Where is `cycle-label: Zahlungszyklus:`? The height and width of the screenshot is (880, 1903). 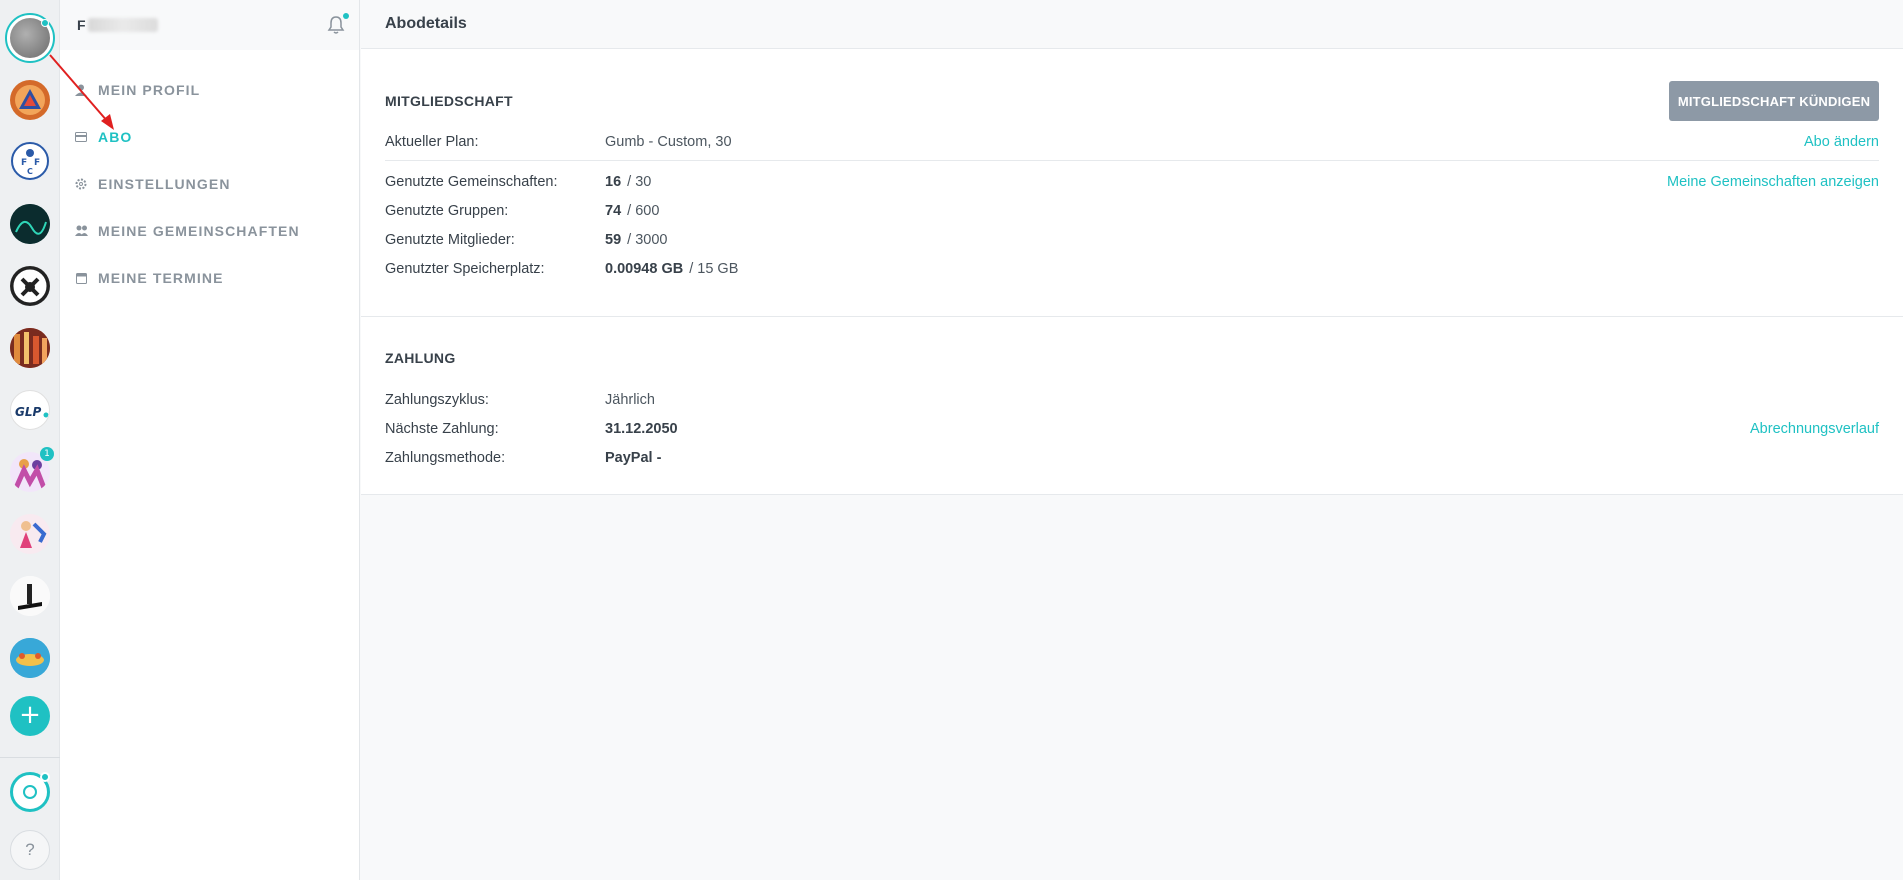
cycle-label: Zahlungszyklus: is located at coordinates (437, 399).